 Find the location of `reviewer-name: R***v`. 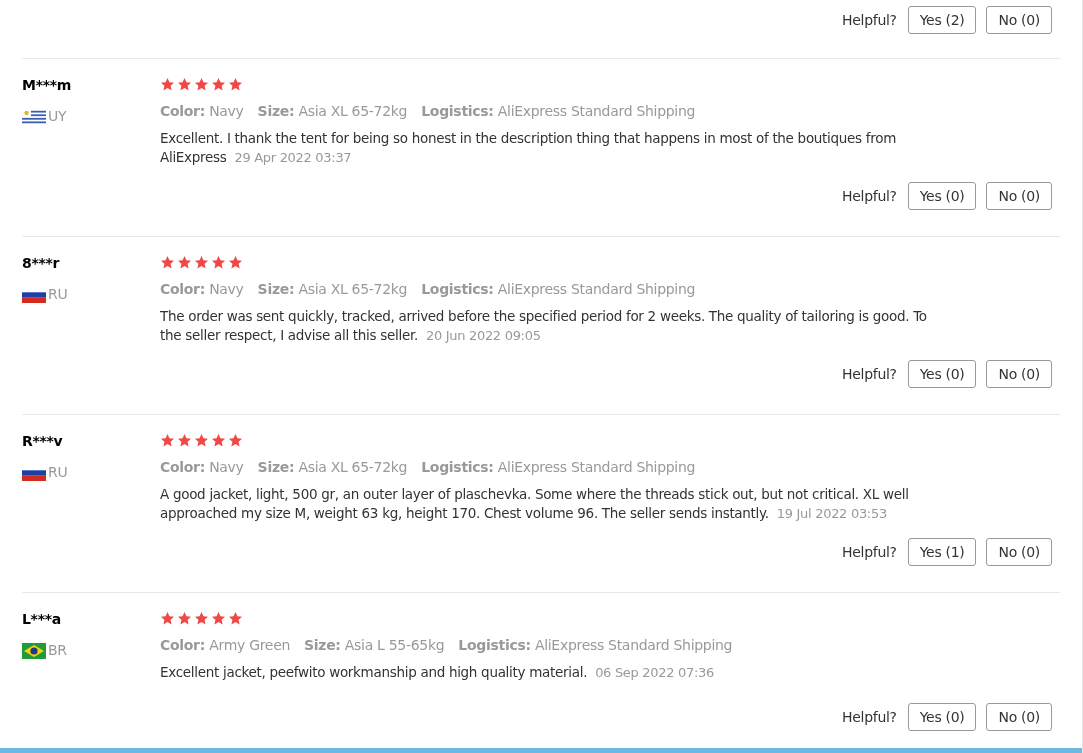

reviewer-name: R***v is located at coordinates (43, 441).